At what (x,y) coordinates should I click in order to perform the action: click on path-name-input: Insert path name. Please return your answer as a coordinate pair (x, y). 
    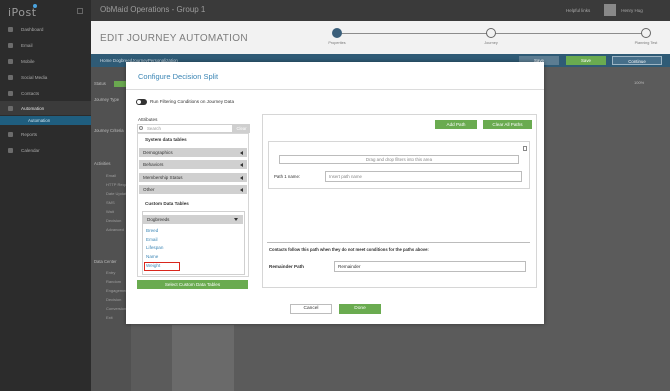
    Looking at the image, I should click on (423, 176).